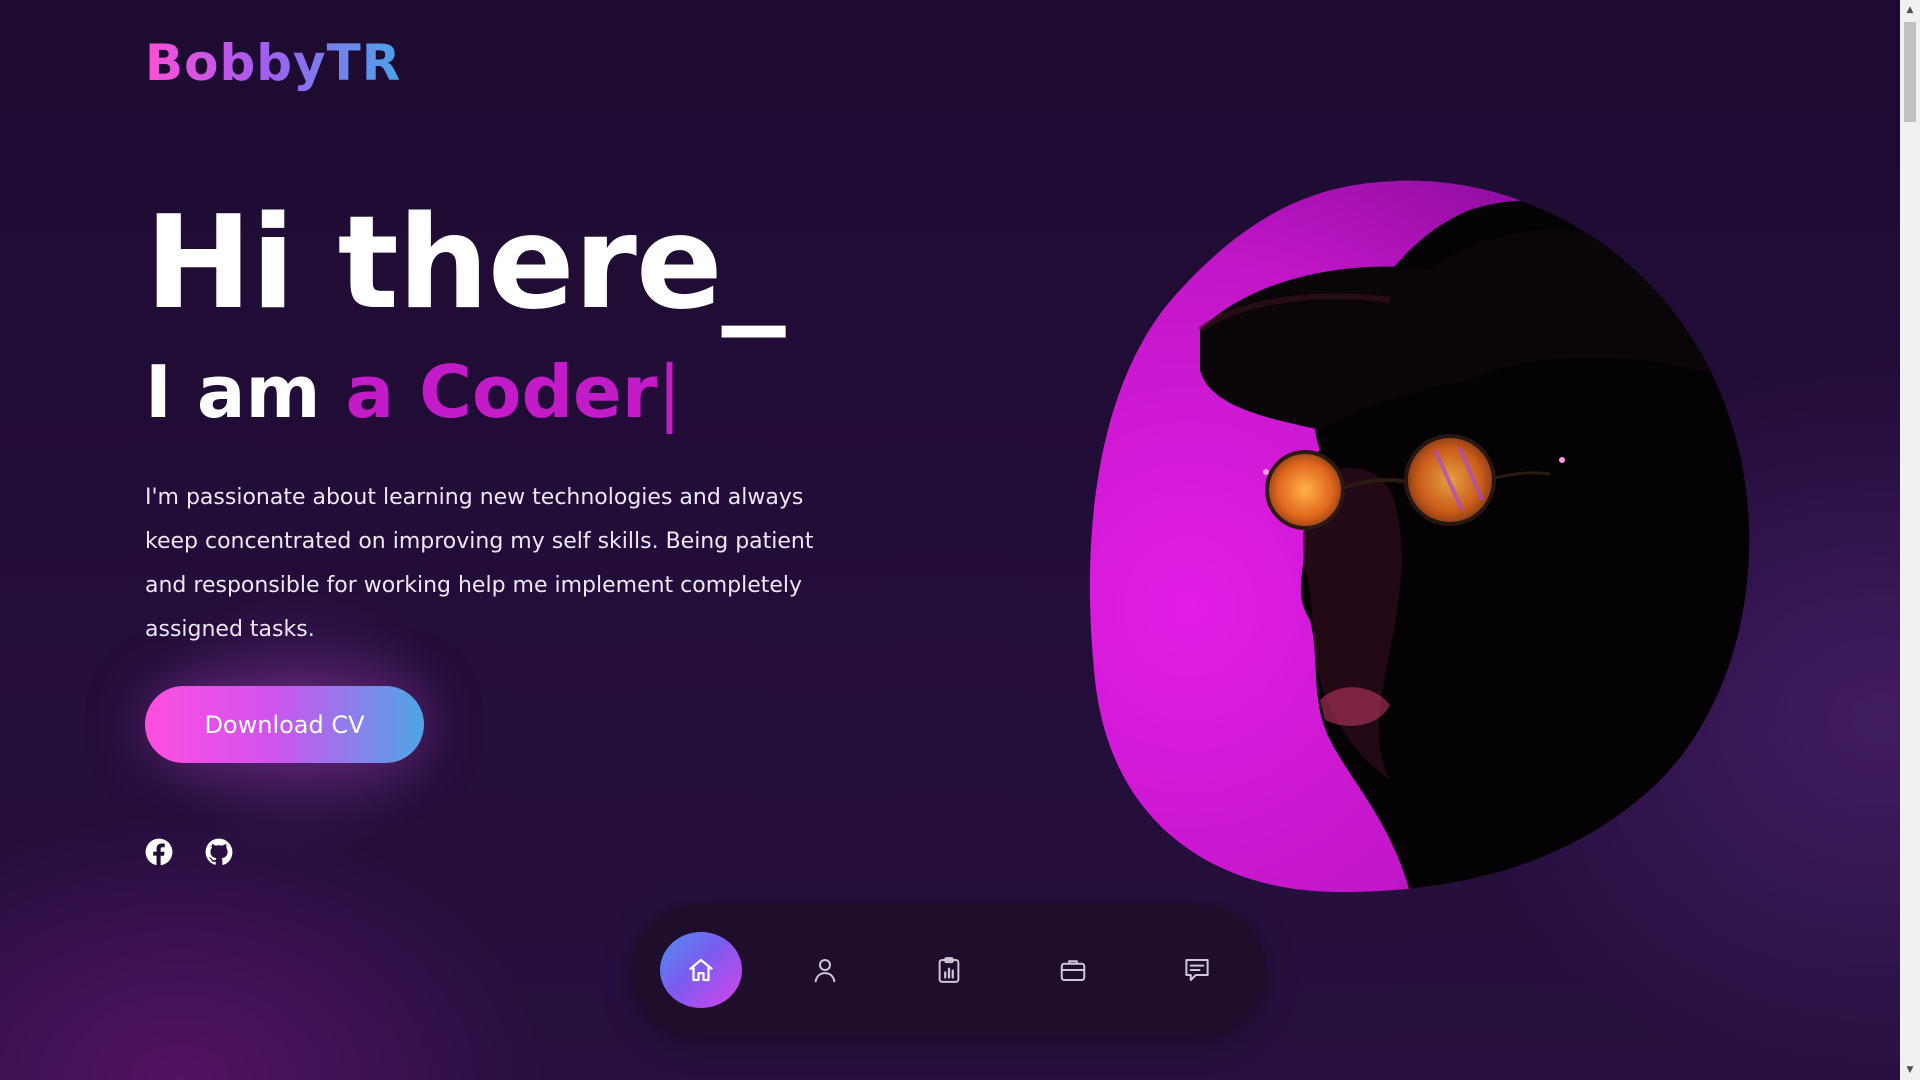  What do you see at coordinates (1910, 540) in the screenshot?
I see `page-scrollbar: ▲ ▼` at bounding box center [1910, 540].